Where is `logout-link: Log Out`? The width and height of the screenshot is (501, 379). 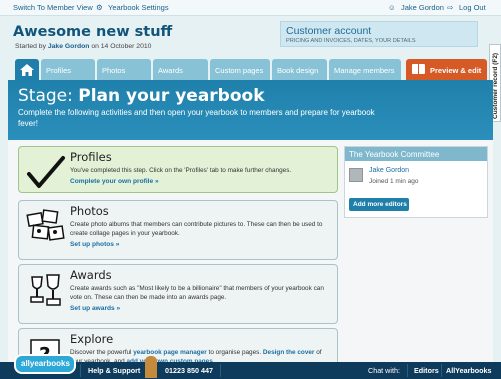
logout-link: Log Out is located at coordinates (472, 7).